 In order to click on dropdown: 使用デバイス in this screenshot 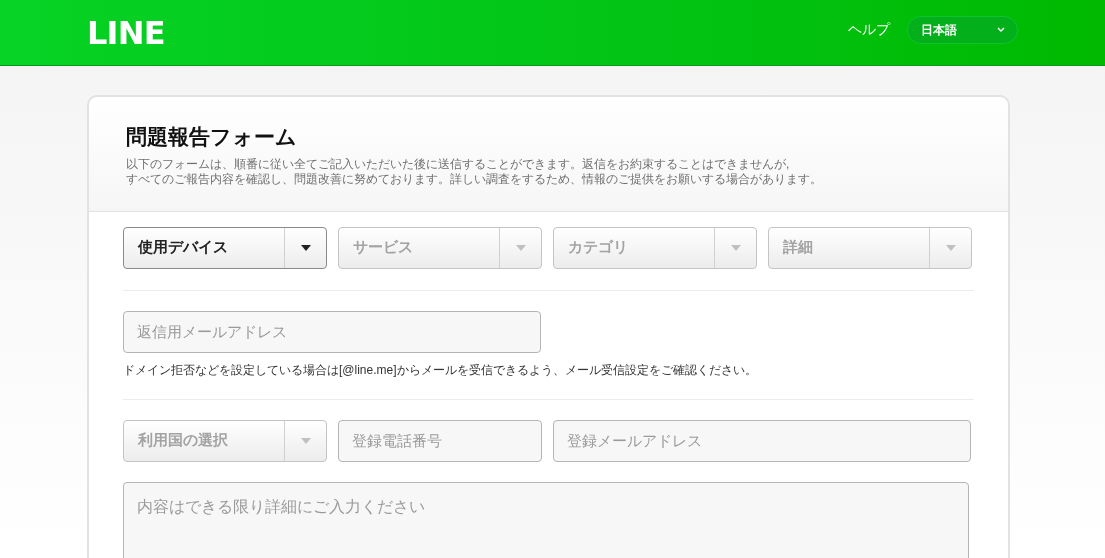, I will do `click(225, 247)`.